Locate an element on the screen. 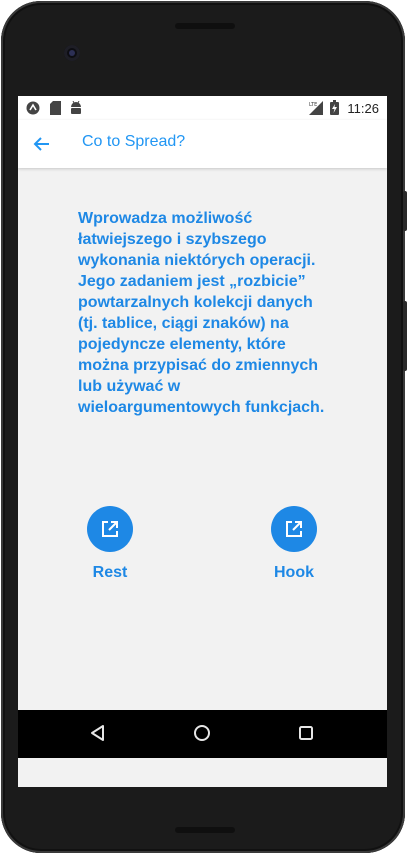  android-debug-icon is located at coordinates (76, 108).